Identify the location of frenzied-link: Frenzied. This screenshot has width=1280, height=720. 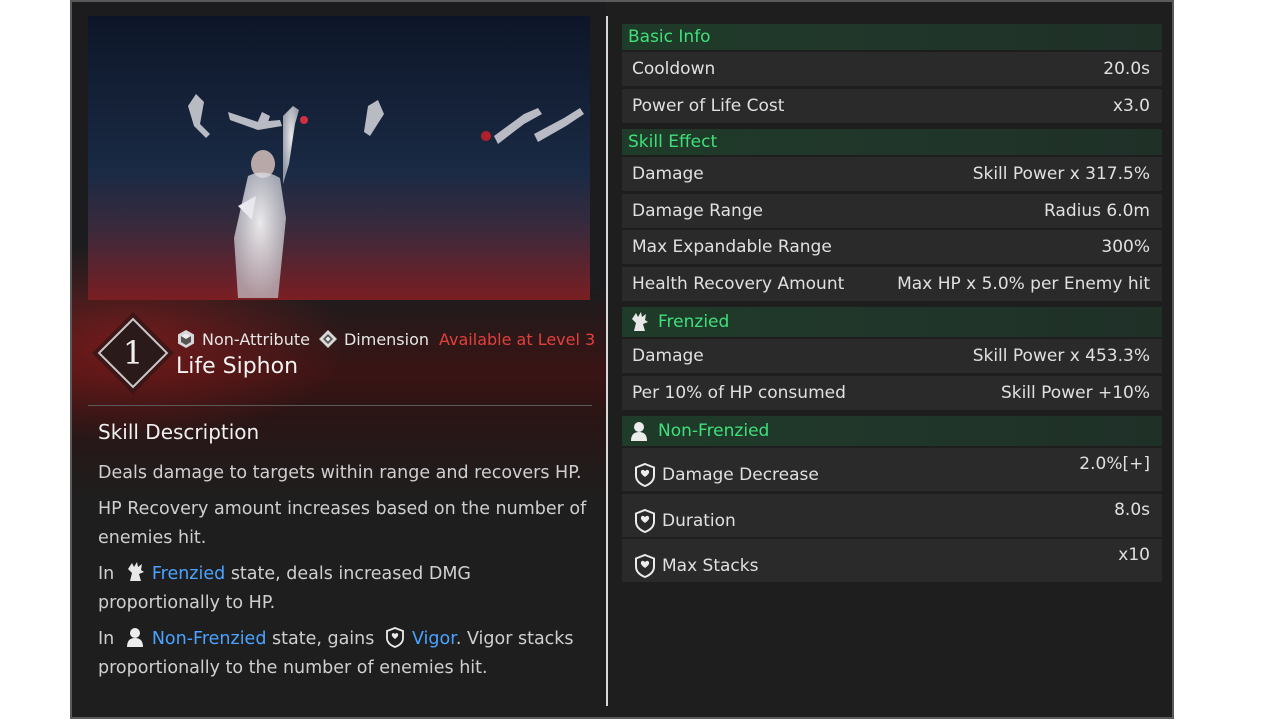
(188, 574).